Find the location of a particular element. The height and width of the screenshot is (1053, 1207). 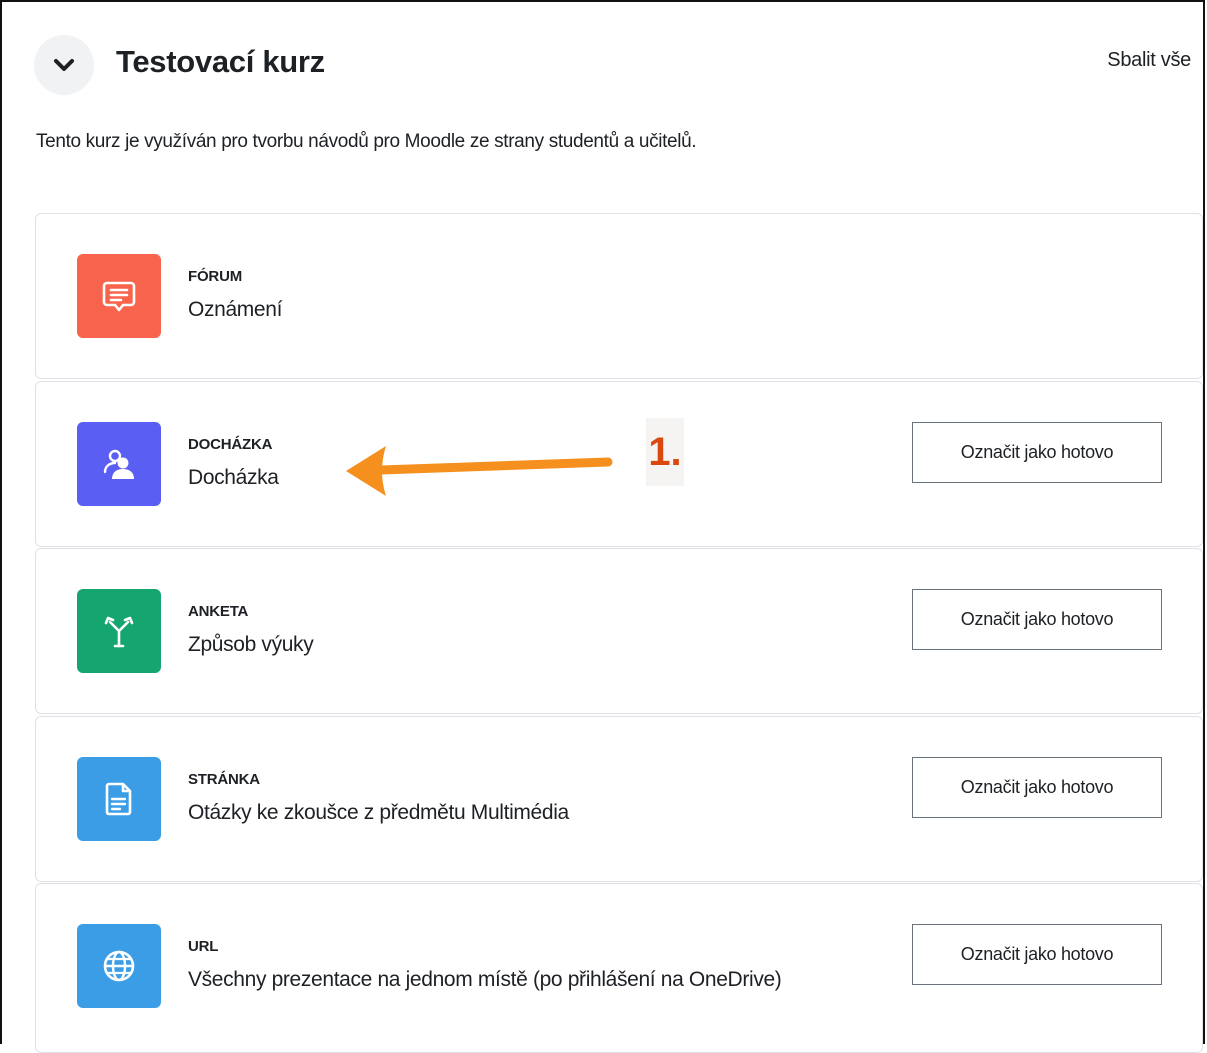

course-title: Testovací kurz is located at coordinates (220, 61).